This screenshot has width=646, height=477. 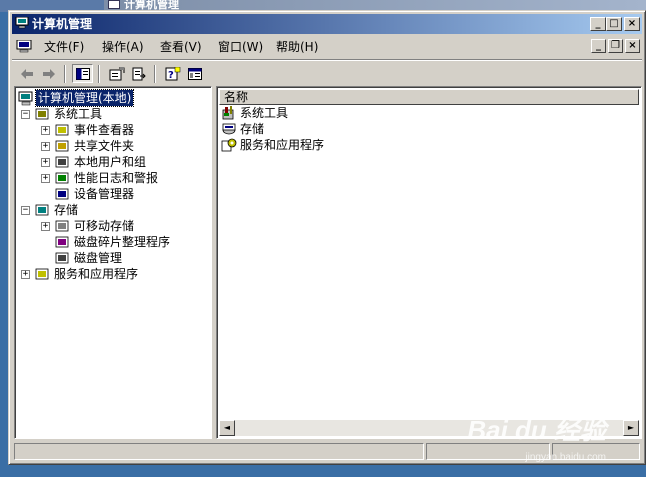 What do you see at coordinates (614, 24) in the screenshot?
I see `maximize-button: □` at bounding box center [614, 24].